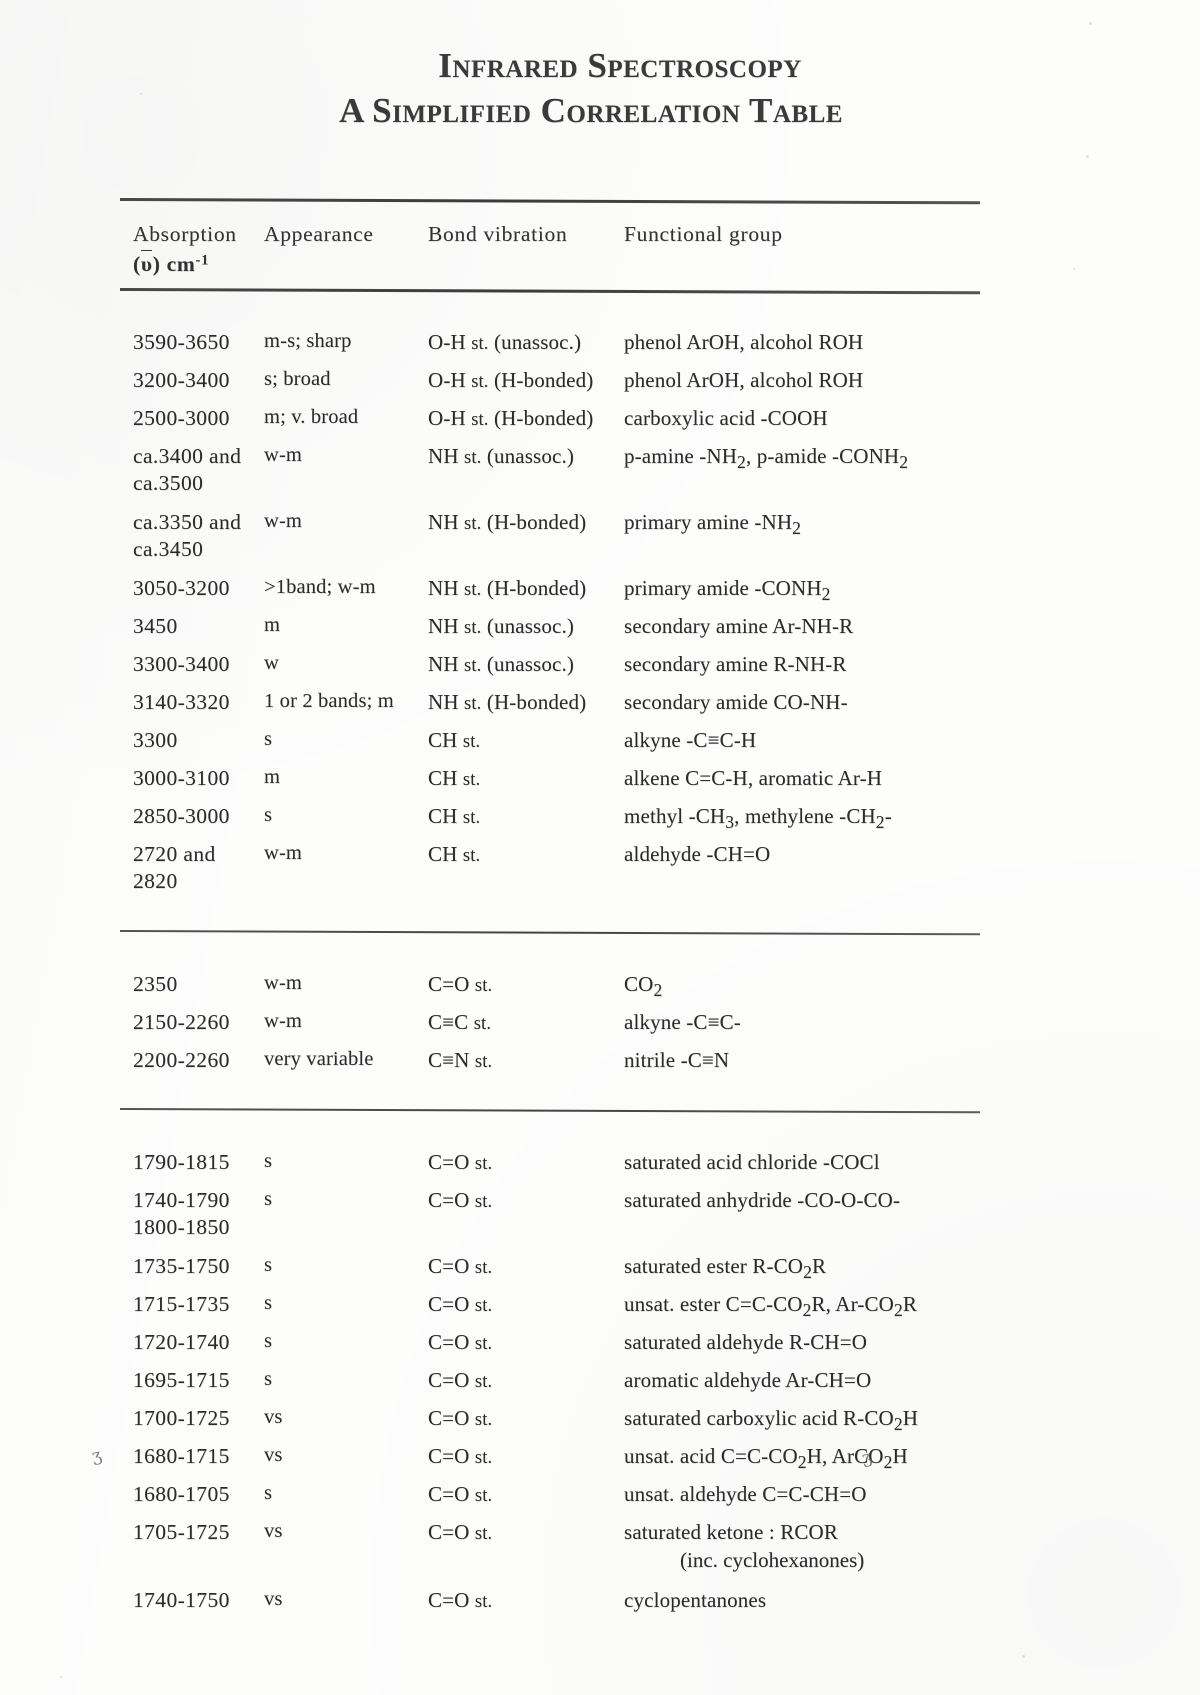  What do you see at coordinates (181, 1342) in the screenshot?
I see `cell-absorption: 1720-1740` at bounding box center [181, 1342].